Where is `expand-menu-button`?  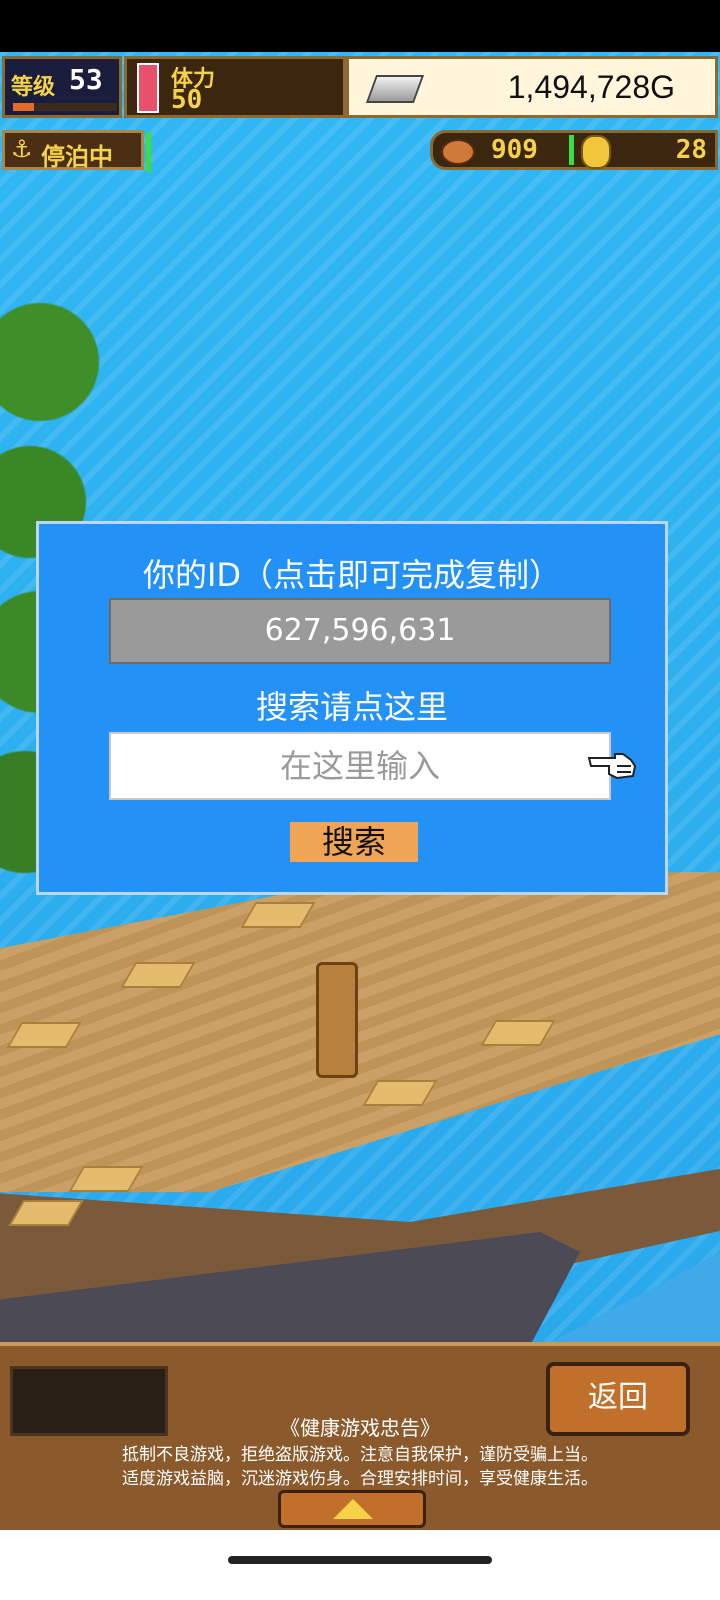 expand-menu-button is located at coordinates (352, 1509).